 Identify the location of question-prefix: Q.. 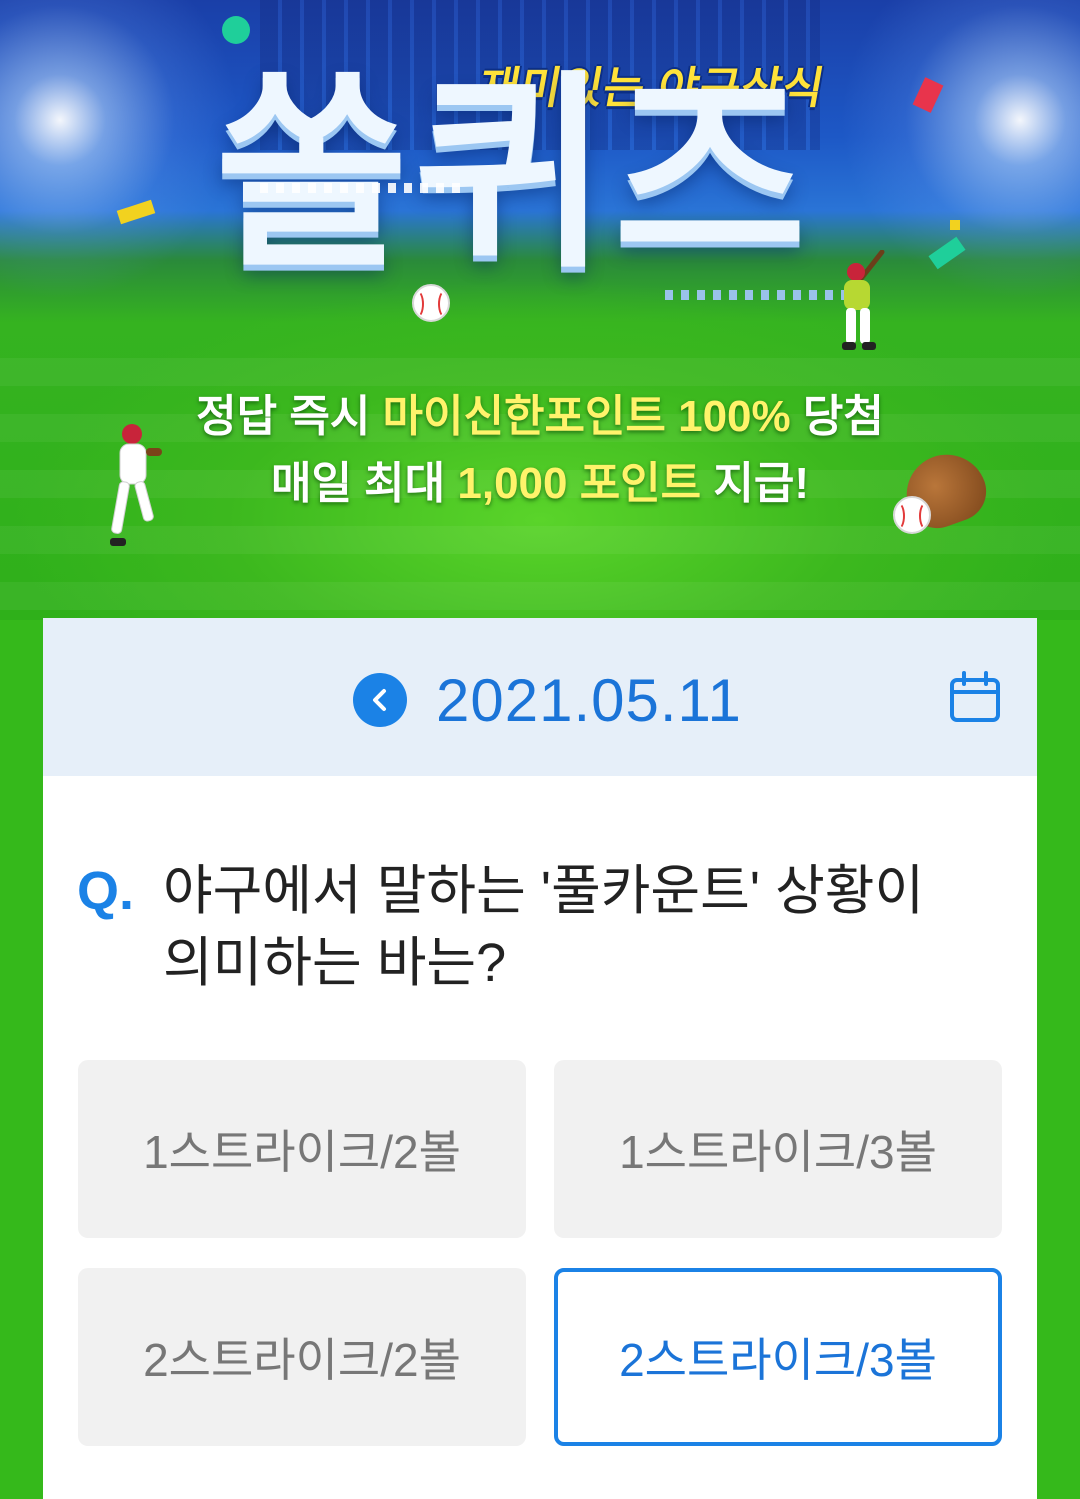
(106, 891).